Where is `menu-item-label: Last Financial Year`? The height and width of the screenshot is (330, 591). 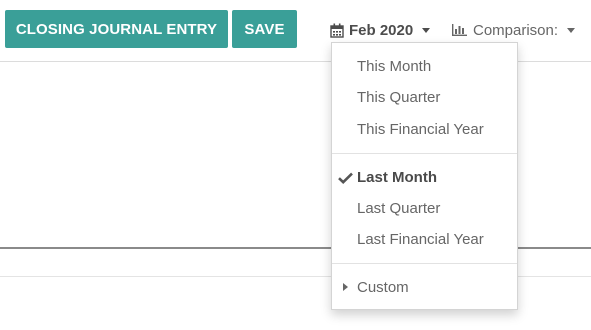 menu-item-label: Last Financial Year is located at coordinates (420, 239).